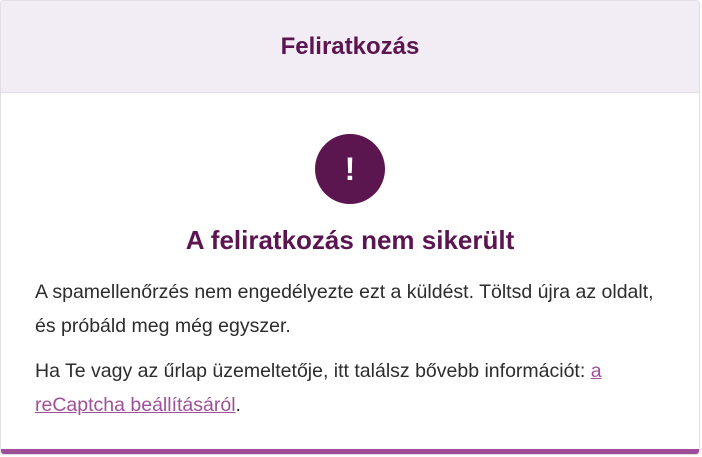 The width and height of the screenshot is (702, 457). I want to click on header-title: Feliratkozás, so click(350, 46).